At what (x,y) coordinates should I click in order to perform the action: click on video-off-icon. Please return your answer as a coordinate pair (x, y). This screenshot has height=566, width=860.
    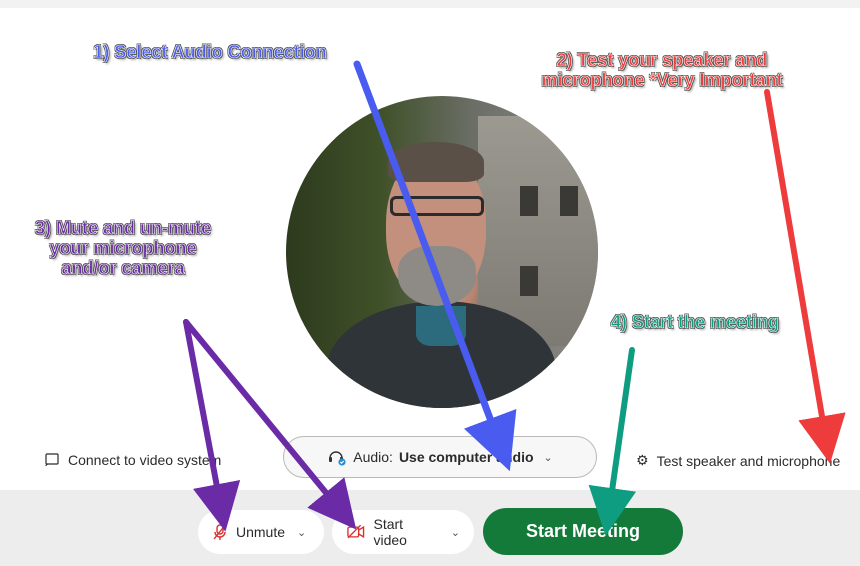
    Looking at the image, I should click on (356, 531).